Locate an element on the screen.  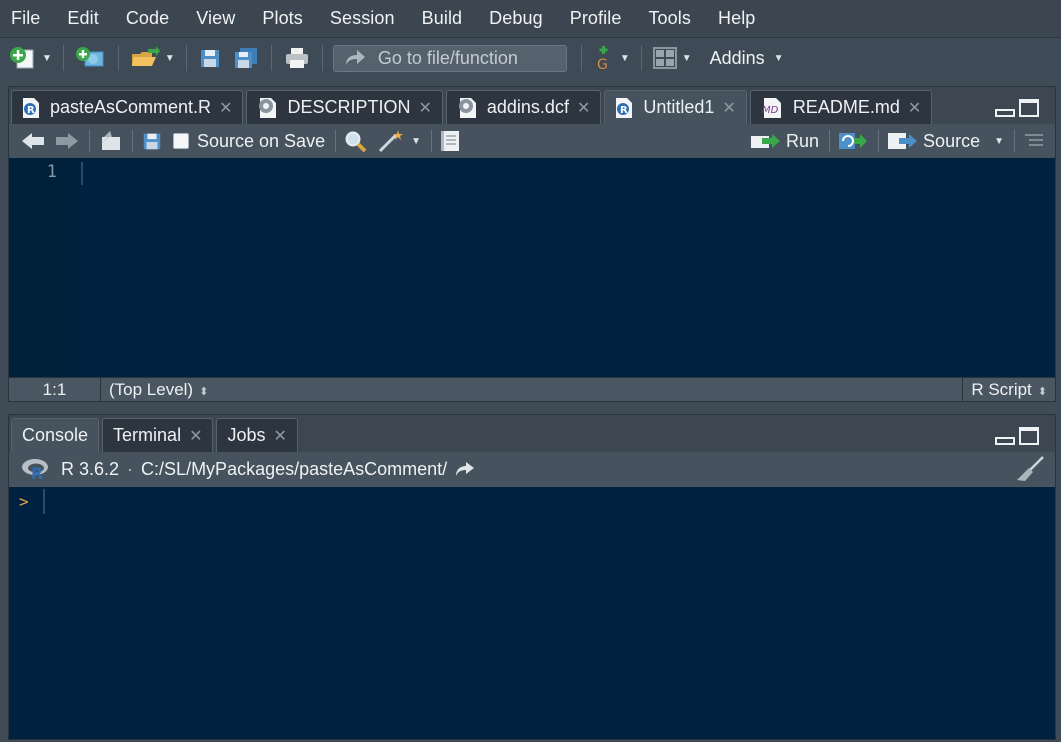
rerun-icon is located at coordinates (853, 141).